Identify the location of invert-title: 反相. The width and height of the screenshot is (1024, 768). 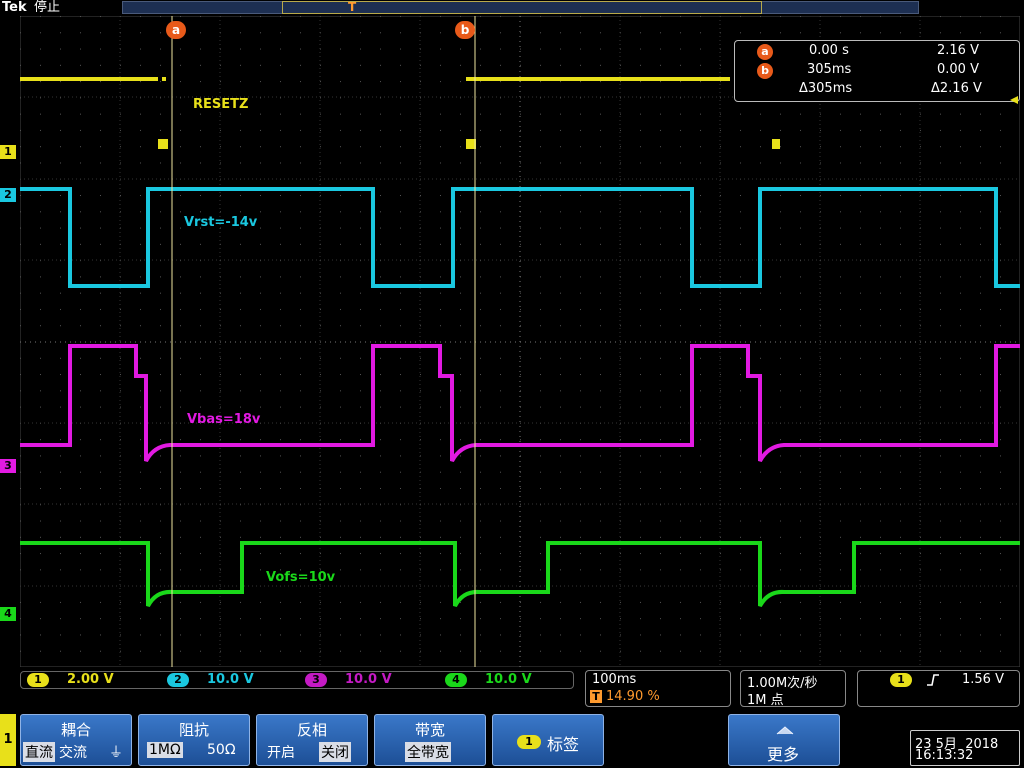
(311, 730).